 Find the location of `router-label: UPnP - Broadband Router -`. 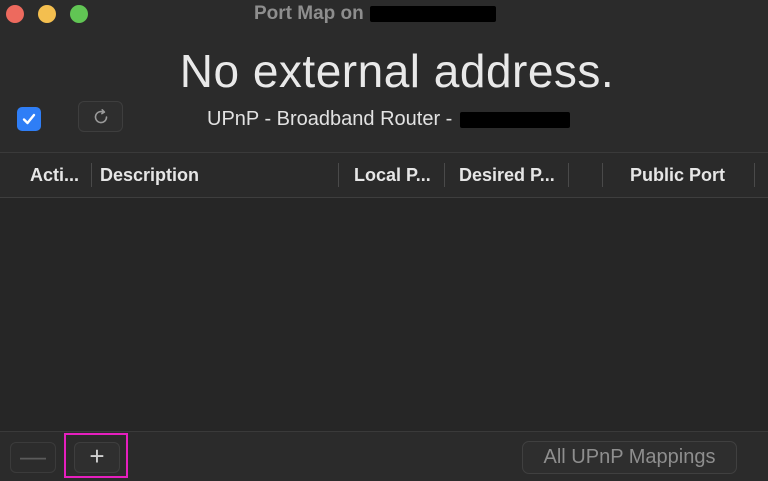

router-label: UPnP - Broadband Router - is located at coordinates (389, 119).